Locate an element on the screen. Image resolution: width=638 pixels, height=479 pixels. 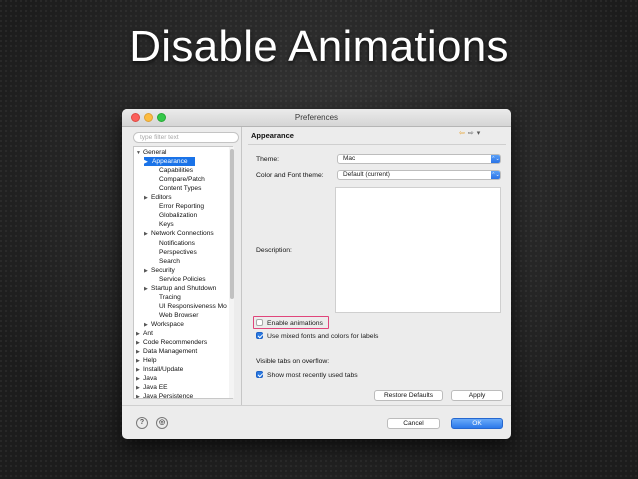
tree-item-label: General is located at coordinates (155, 152).